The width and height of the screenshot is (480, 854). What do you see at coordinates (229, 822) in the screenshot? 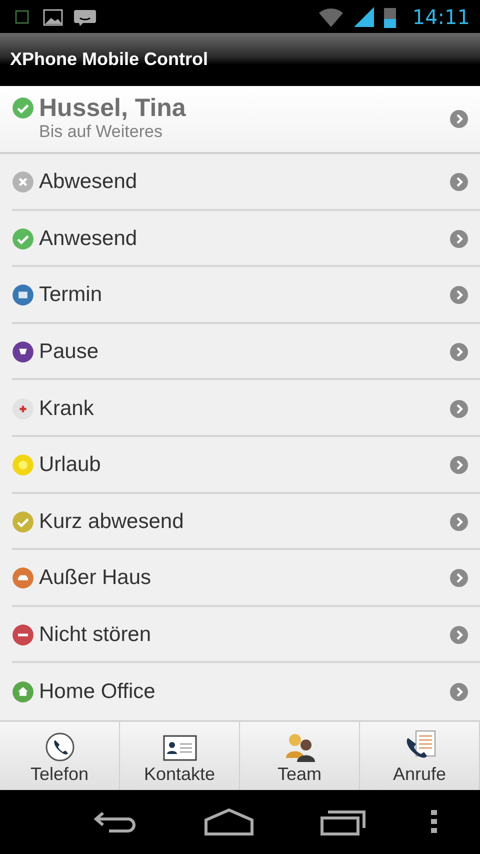
I see `home-icon` at bounding box center [229, 822].